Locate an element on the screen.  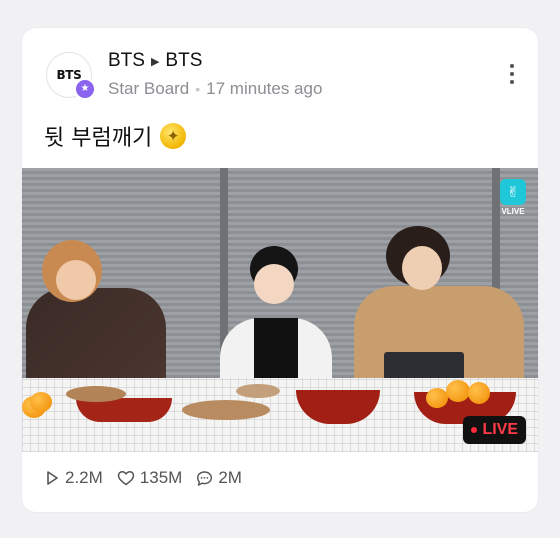
live-badge: LIVE is located at coordinates (494, 430).